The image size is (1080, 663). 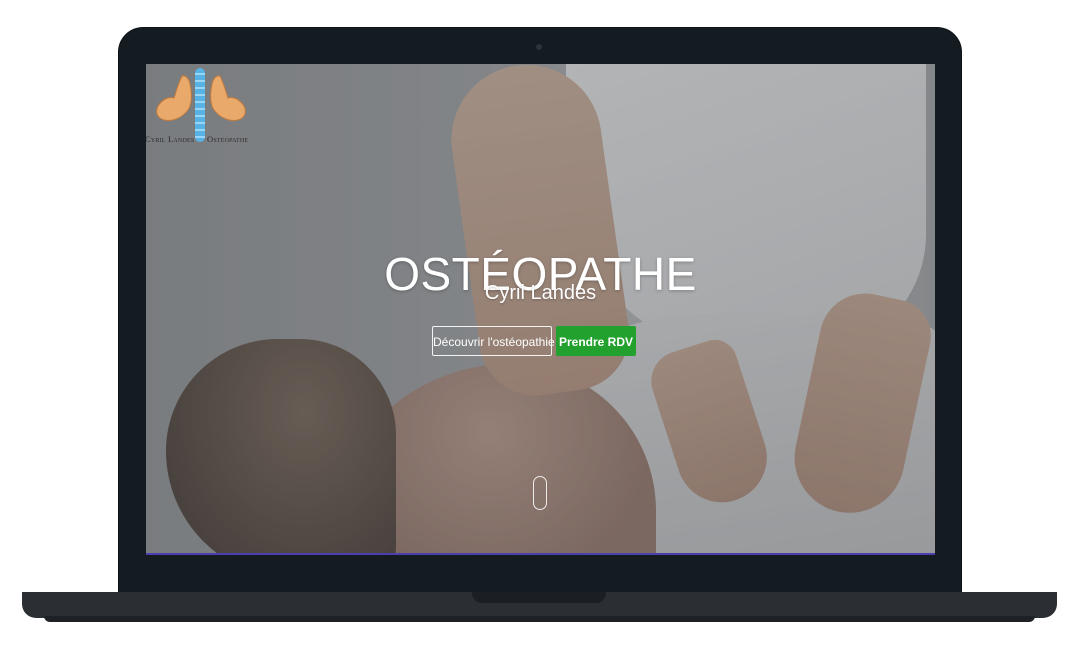 I want to click on spine-icon, so click(x=200, y=105).